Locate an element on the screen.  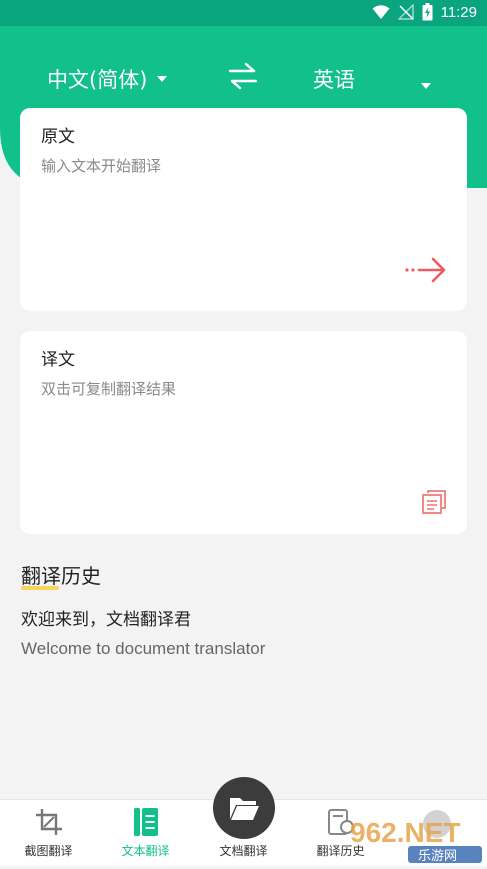
document-translate-fab is located at coordinates (244, 808).